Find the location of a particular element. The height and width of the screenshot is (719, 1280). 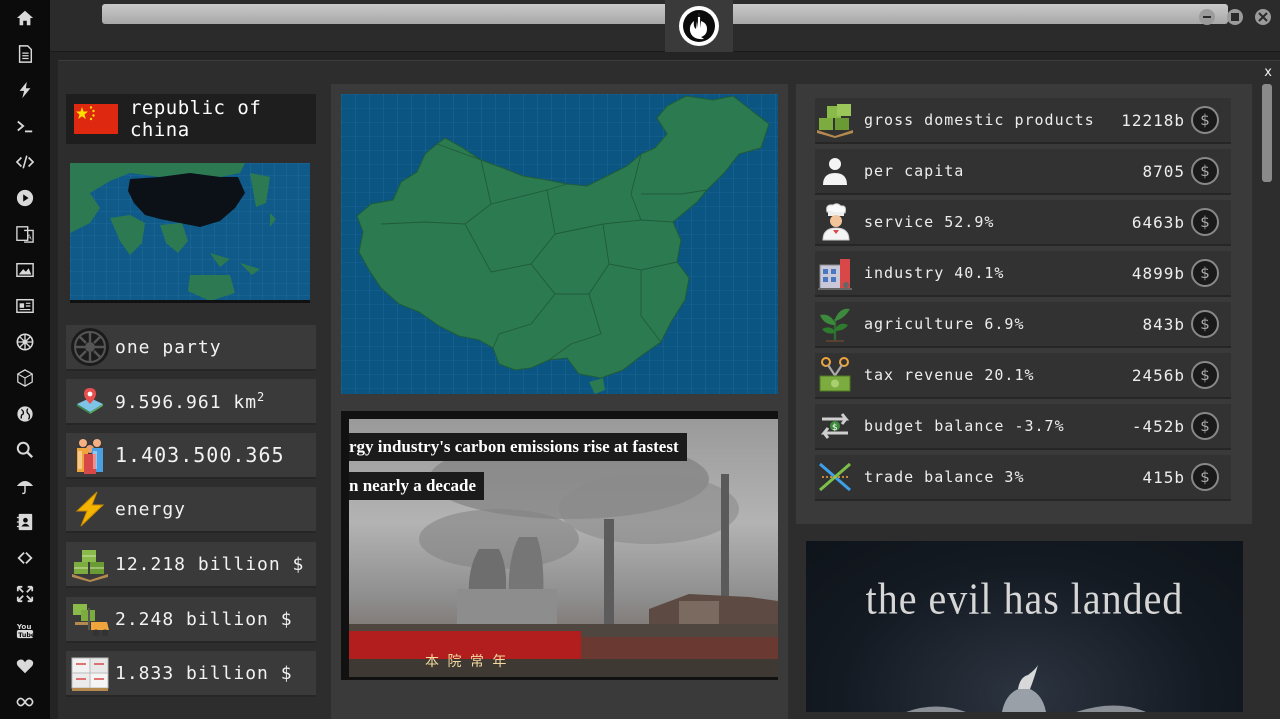

youtube-icon: You Tube is located at coordinates (25, 630).